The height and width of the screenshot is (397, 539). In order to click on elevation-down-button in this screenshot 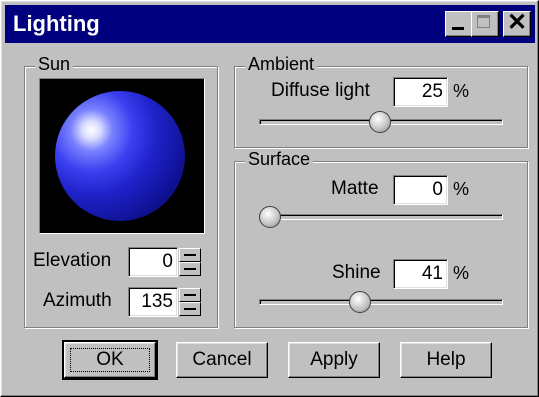, I will do `click(190, 269)`.